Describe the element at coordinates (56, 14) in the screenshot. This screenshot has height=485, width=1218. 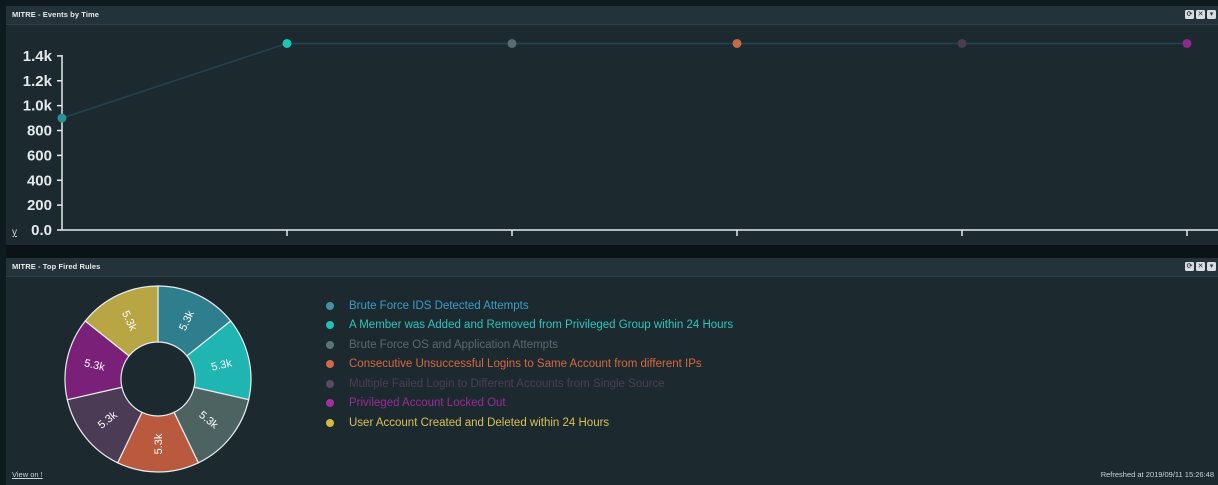
I see `panel-title: MITRE - Events by Time` at that location.